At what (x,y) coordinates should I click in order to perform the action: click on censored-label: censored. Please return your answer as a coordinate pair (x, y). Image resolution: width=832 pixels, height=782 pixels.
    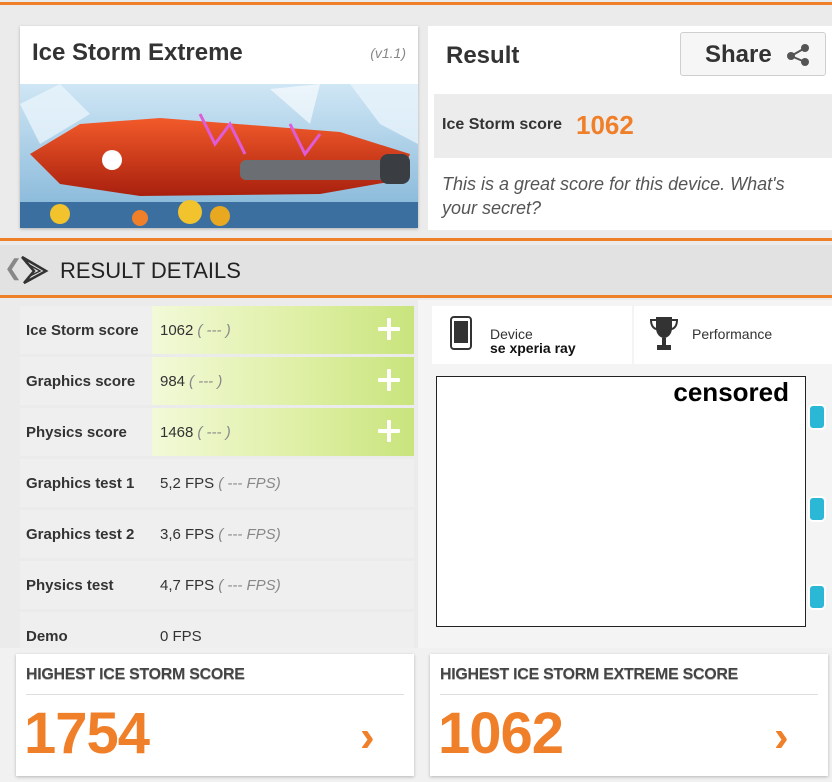
    Looking at the image, I should click on (731, 392).